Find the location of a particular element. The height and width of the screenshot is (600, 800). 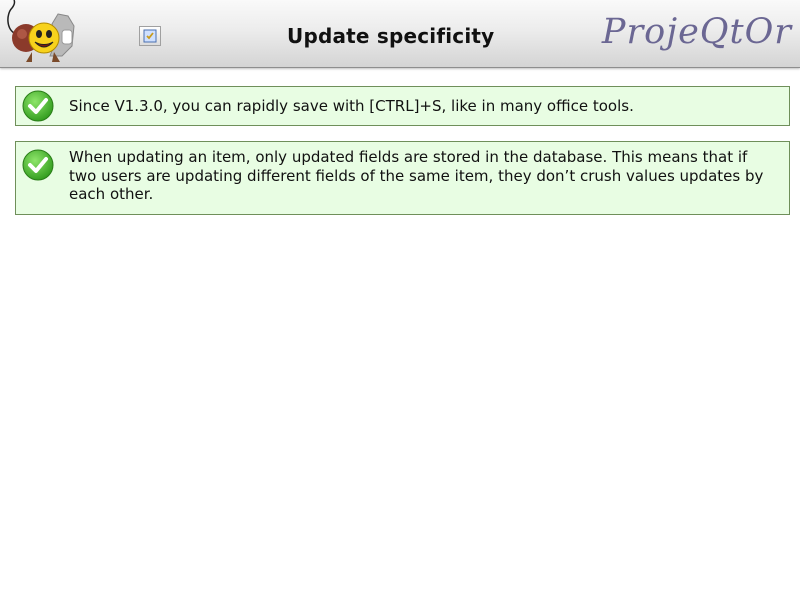

header-bar: Update specificity ProjeQtOr is located at coordinates (400, 34).